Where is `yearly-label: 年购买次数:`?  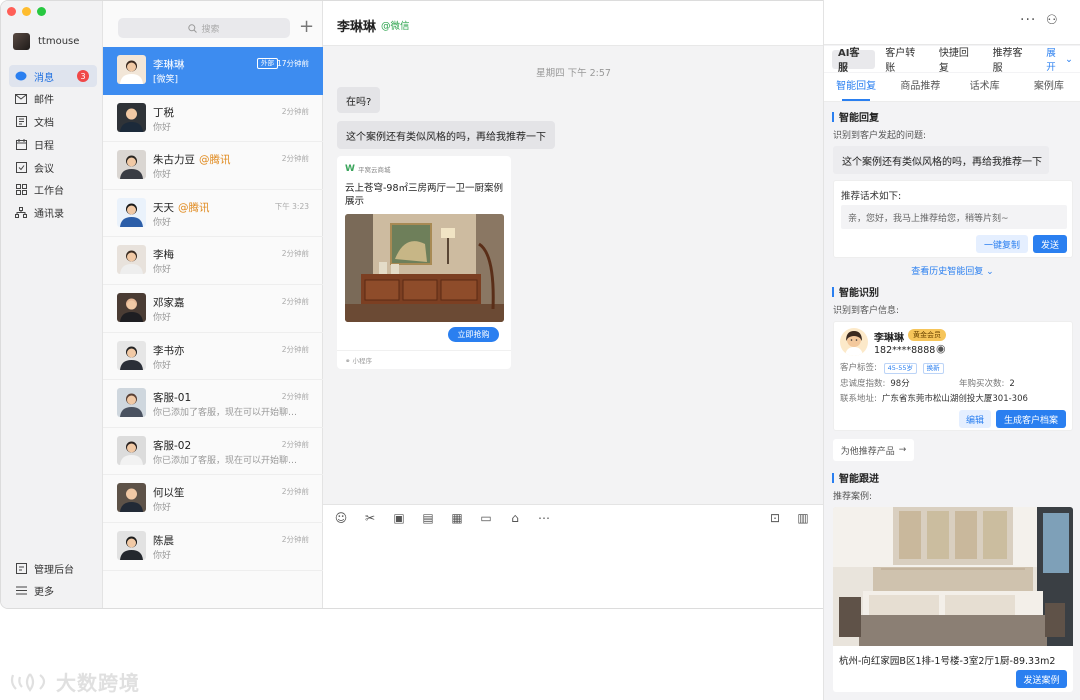 yearly-label: 年购买次数: is located at coordinates (982, 384).